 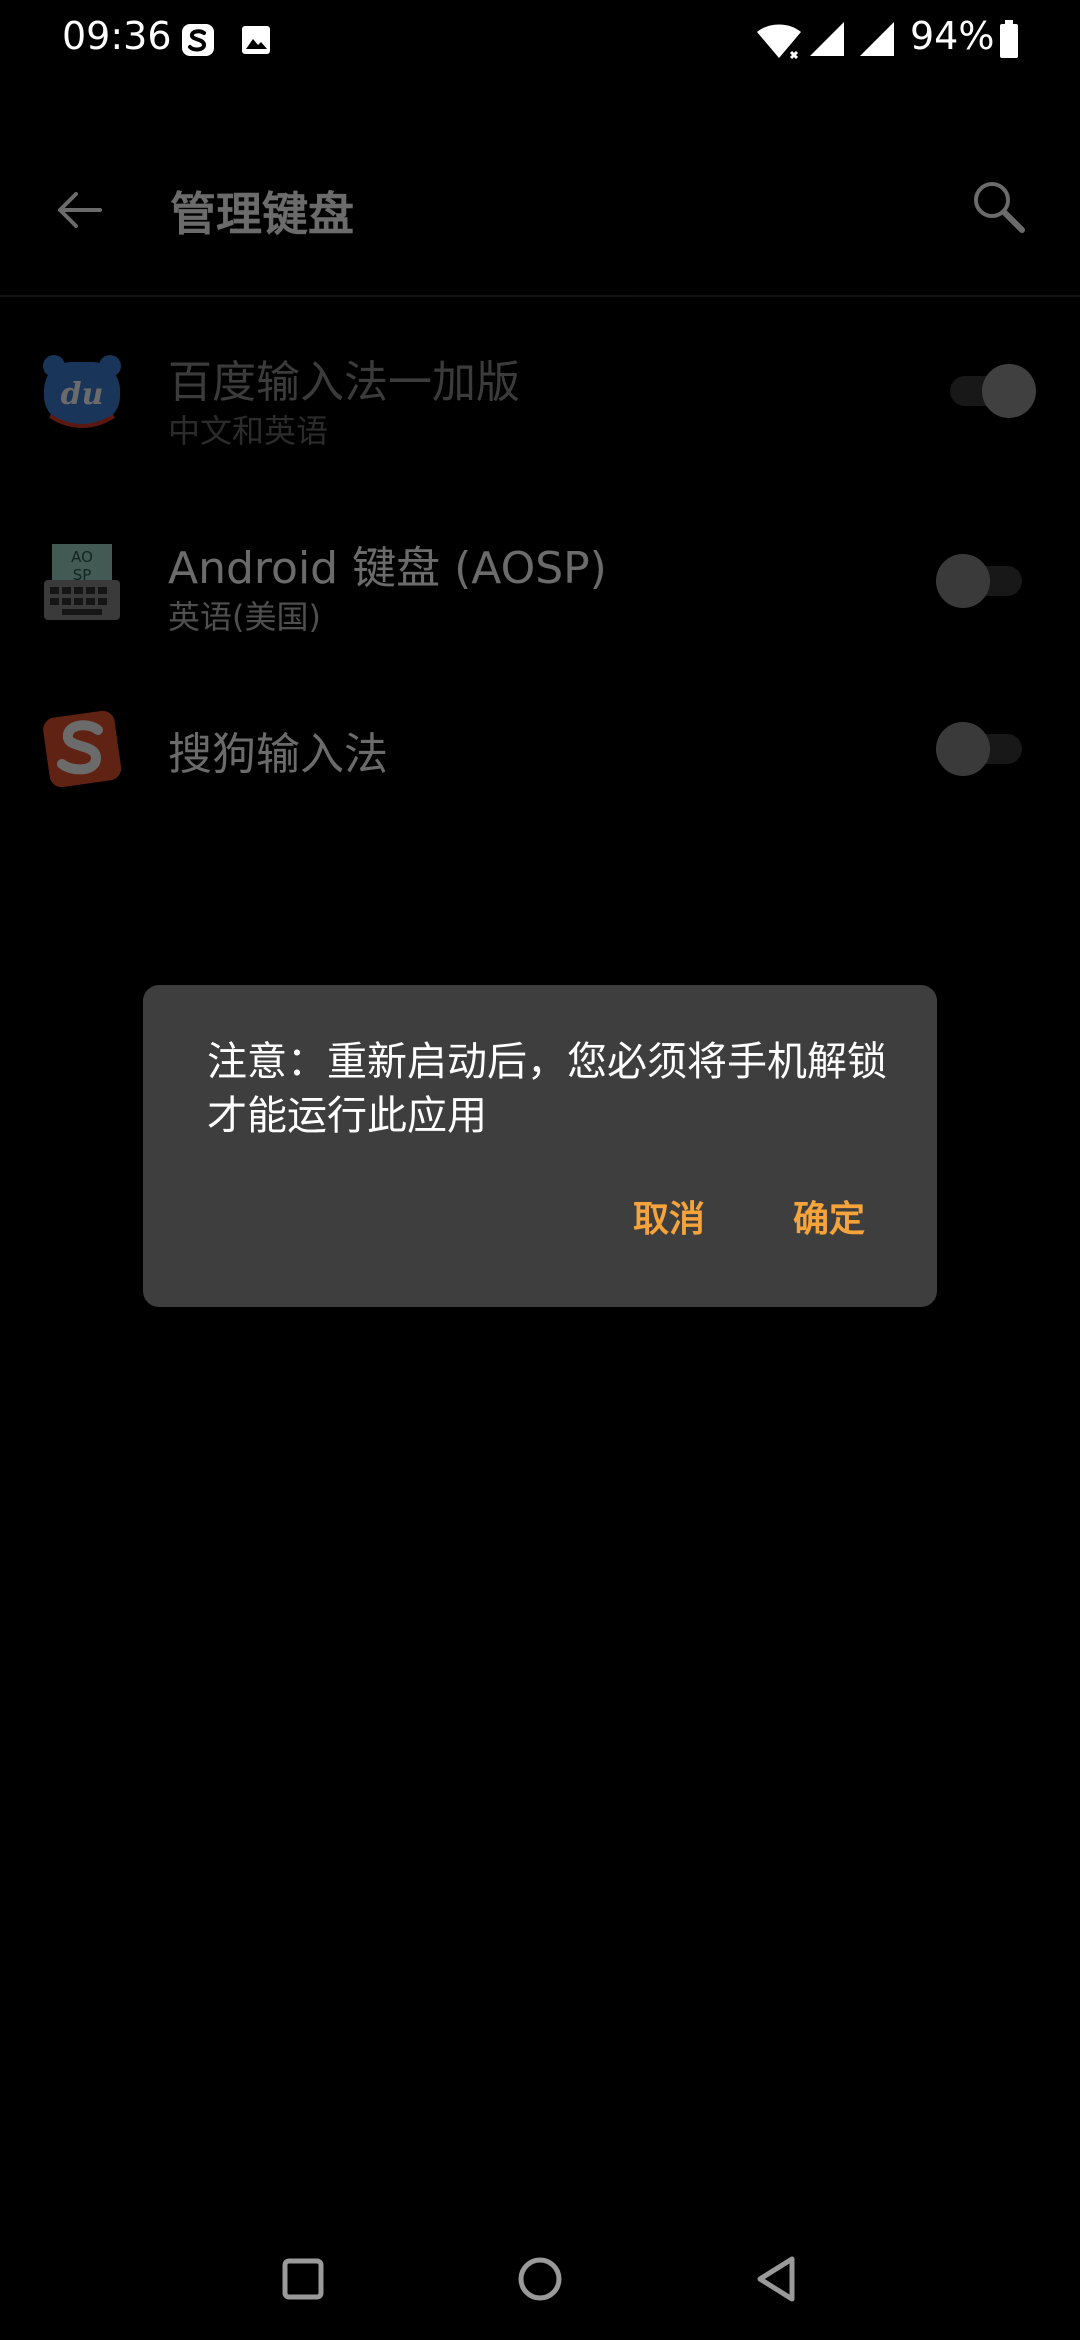 What do you see at coordinates (998, 206) in the screenshot?
I see `search-icon` at bounding box center [998, 206].